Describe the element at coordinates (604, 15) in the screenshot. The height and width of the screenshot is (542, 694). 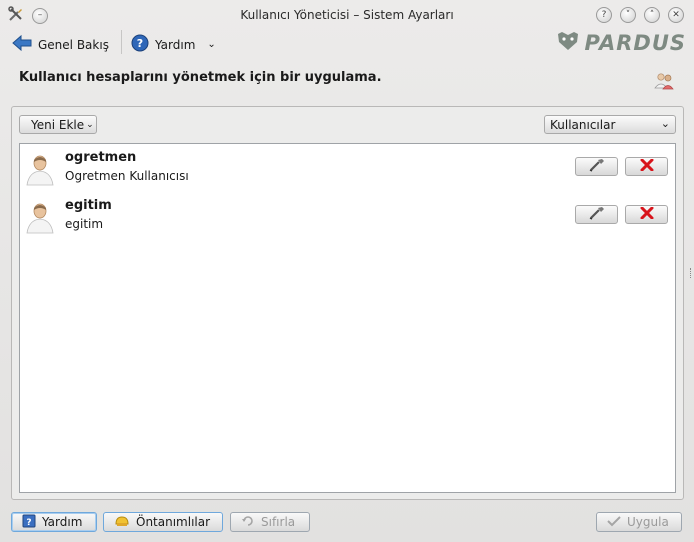
I see `help-question-button: ?` at that location.